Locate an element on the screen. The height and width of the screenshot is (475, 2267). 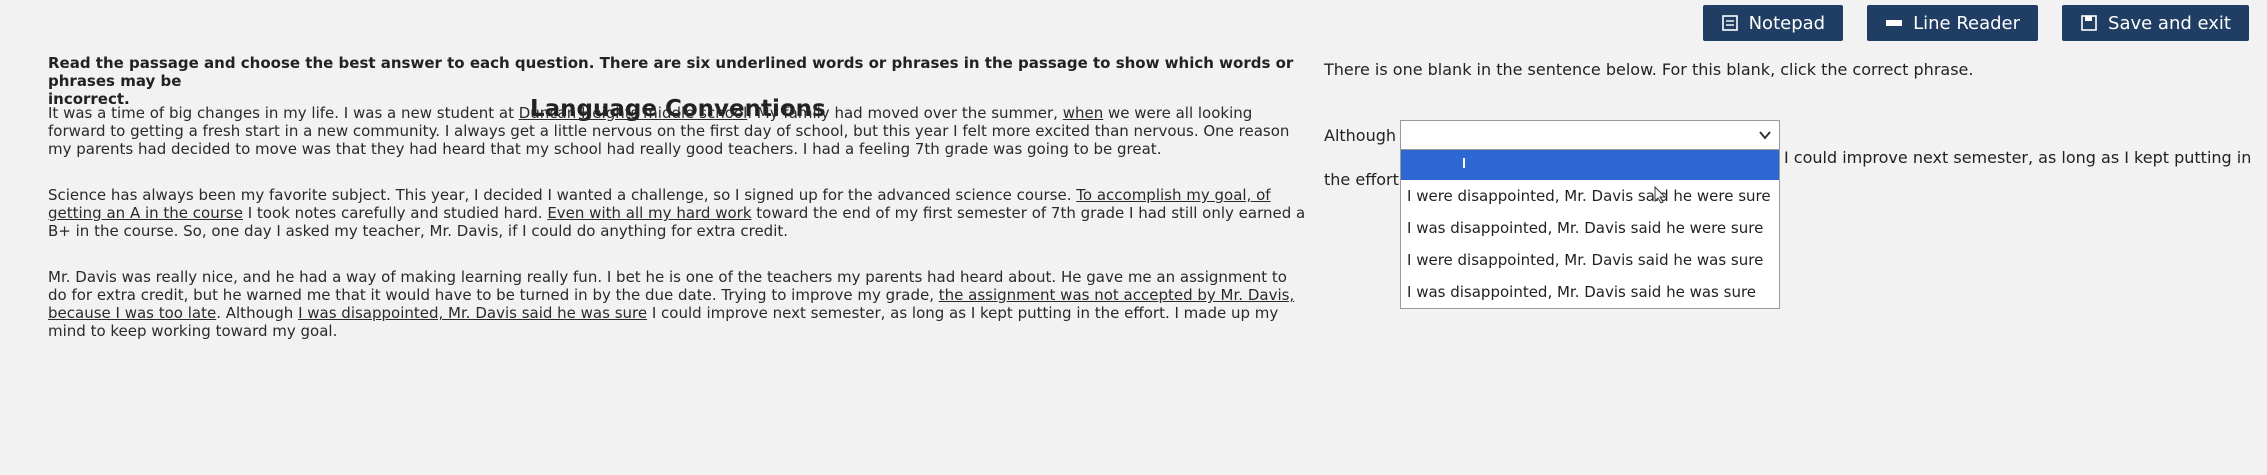
notepad-icon is located at coordinates (1730, 23).